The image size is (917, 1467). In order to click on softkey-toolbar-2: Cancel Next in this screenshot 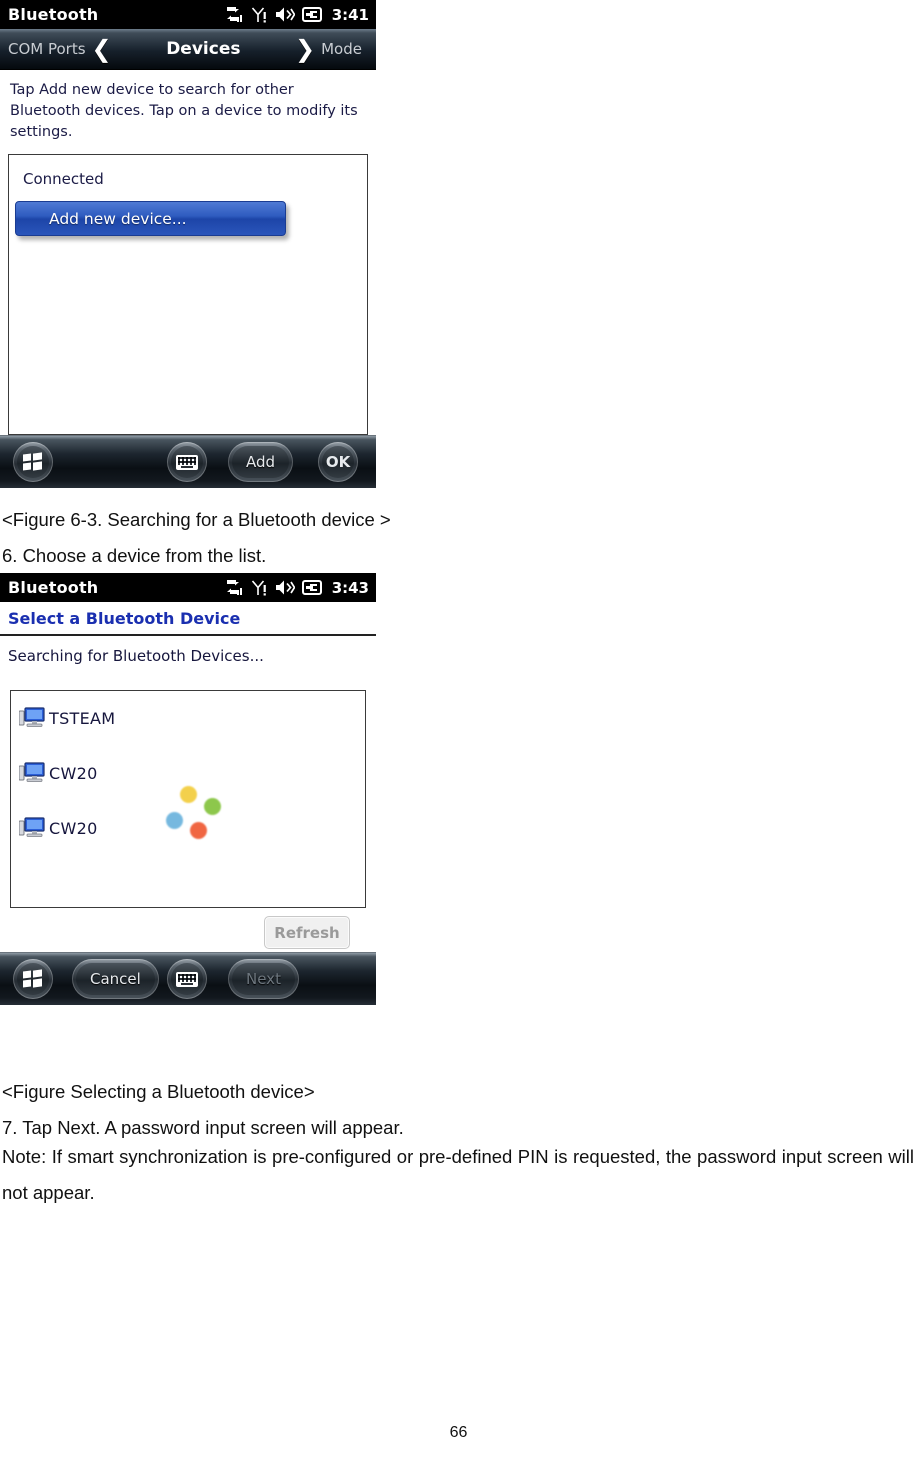, I will do `click(188, 978)`.